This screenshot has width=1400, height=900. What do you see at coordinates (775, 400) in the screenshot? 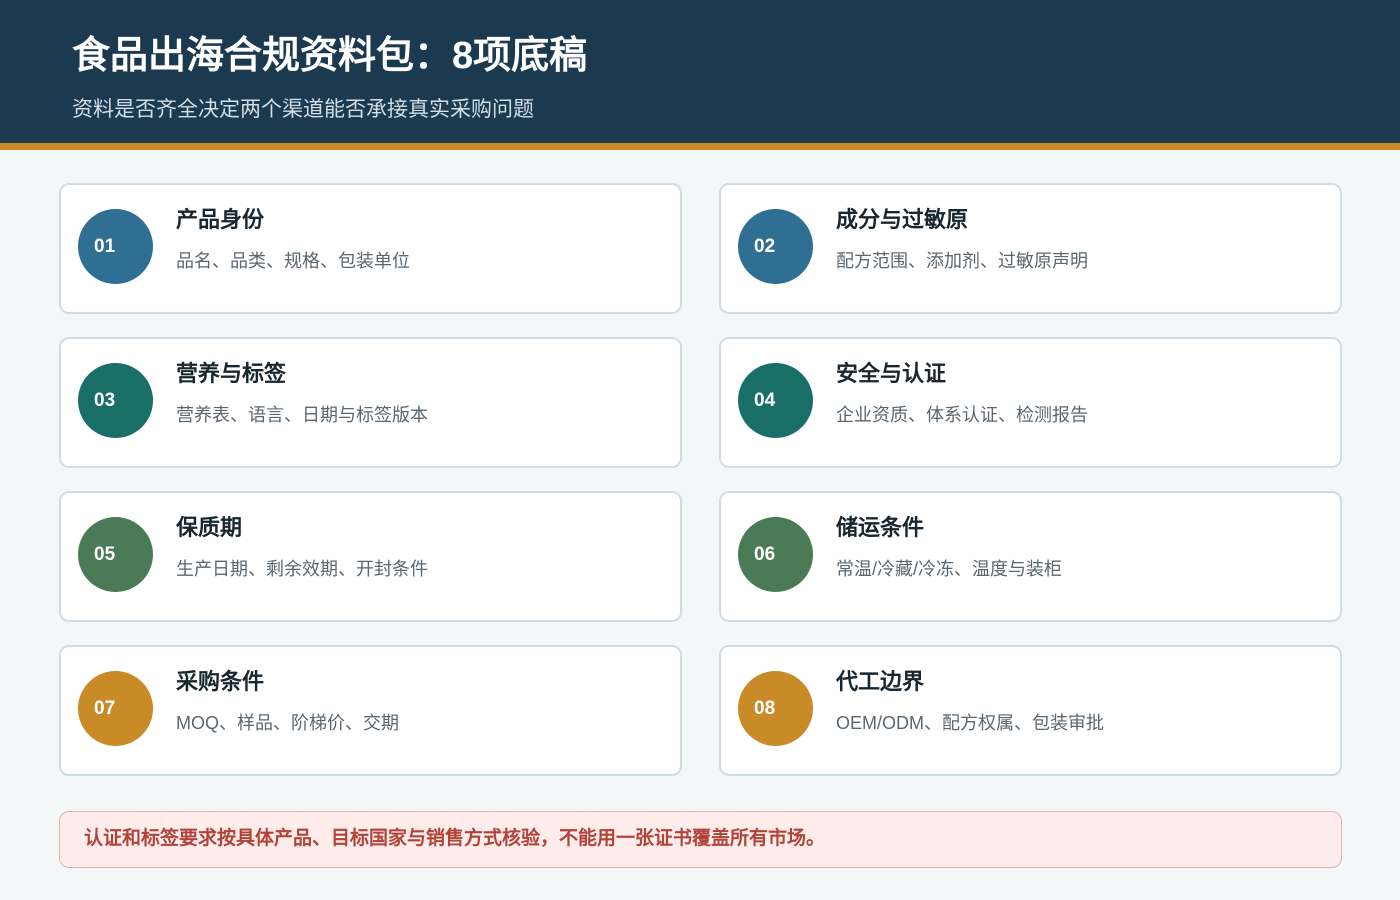
I see `number-badge: 04` at bounding box center [775, 400].